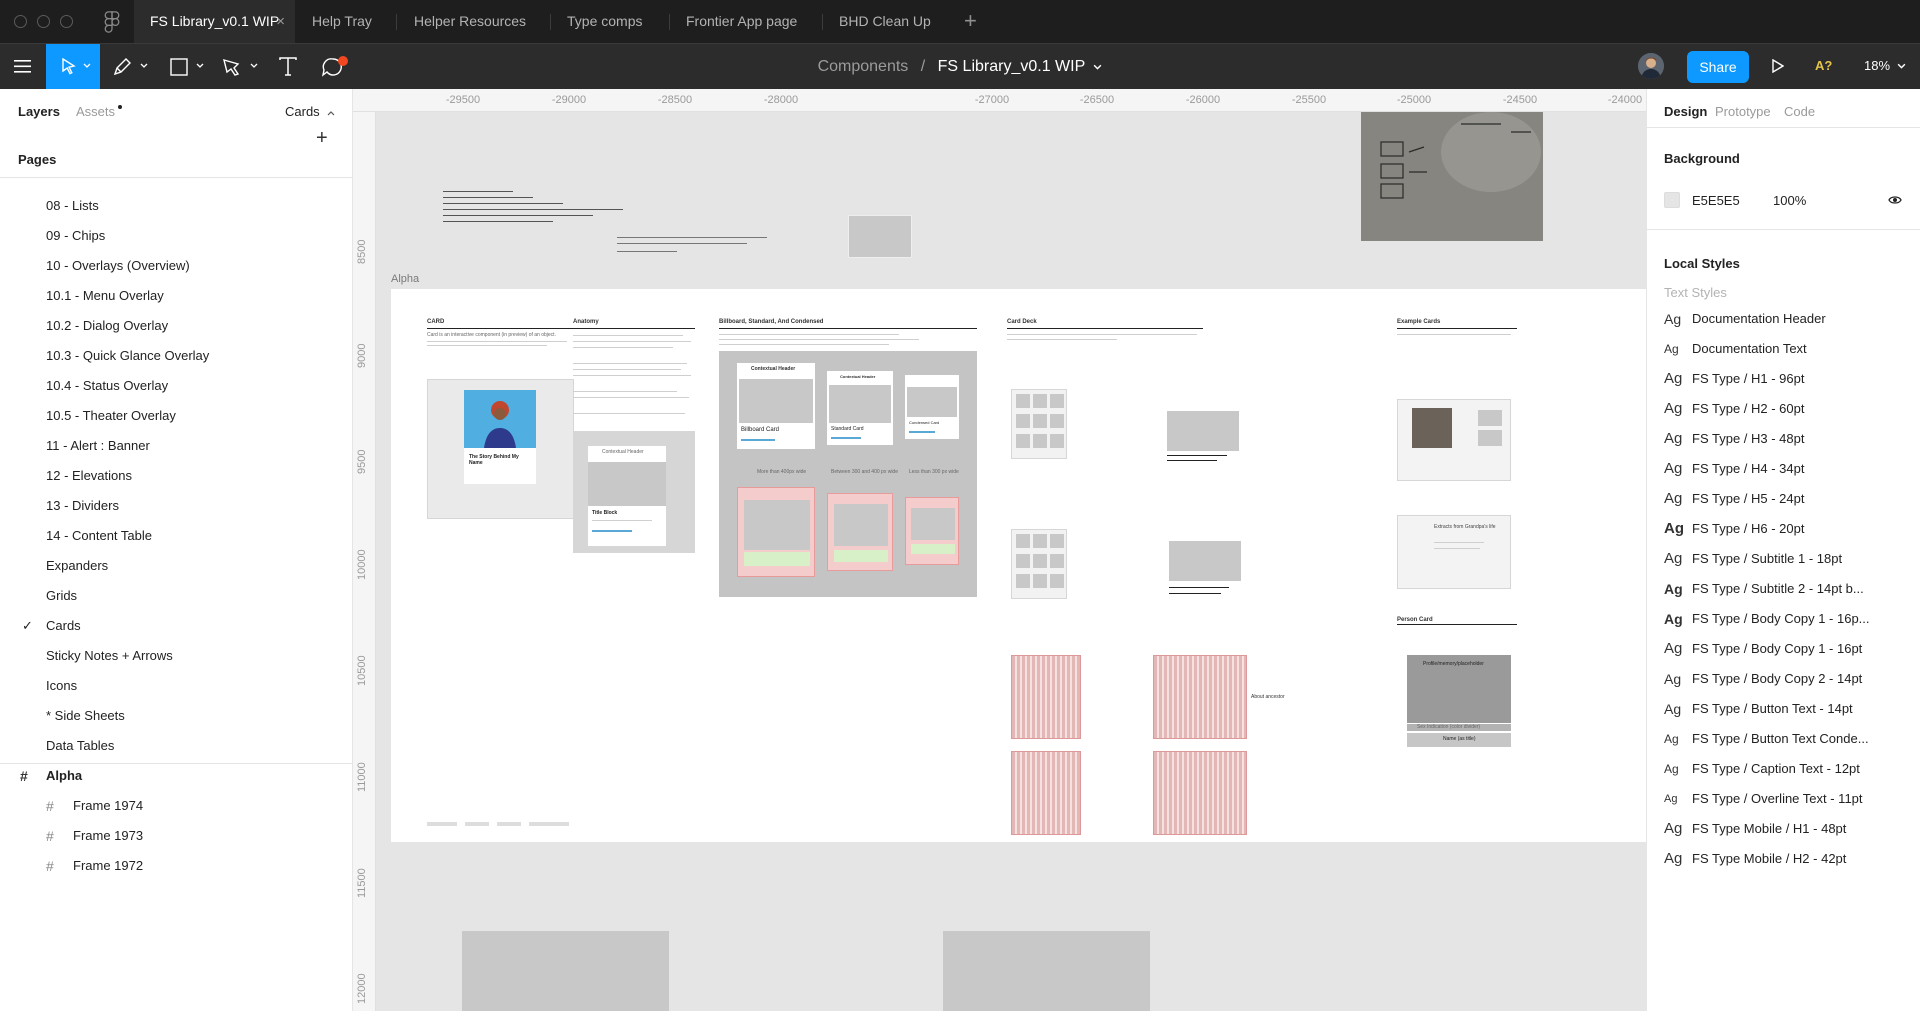  I want to click on page-item: 12 - Elevations, so click(176, 476).